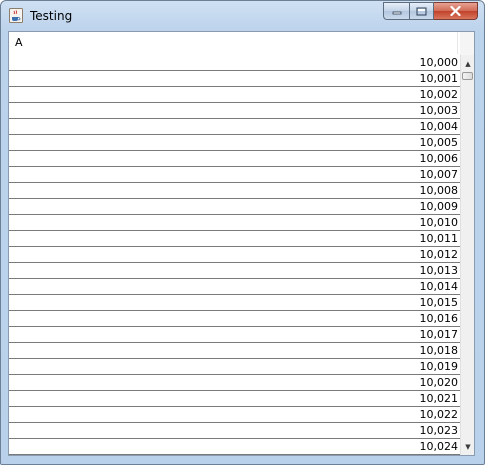 The height and width of the screenshot is (465, 485). What do you see at coordinates (51, 16) in the screenshot?
I see `window-title: Testing` at bounding box center [51, 16].